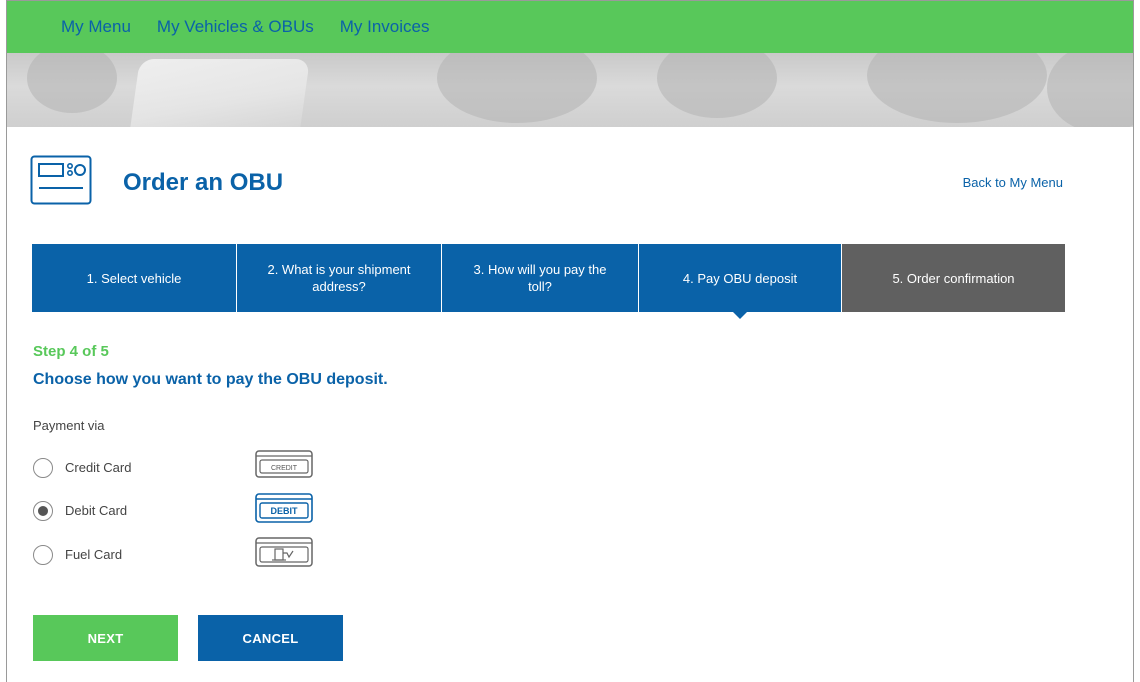  What do you see at coordinates (96, 510) in the screenshot?
I see `option-label: Debit Card` at bounding box center [96, 510].